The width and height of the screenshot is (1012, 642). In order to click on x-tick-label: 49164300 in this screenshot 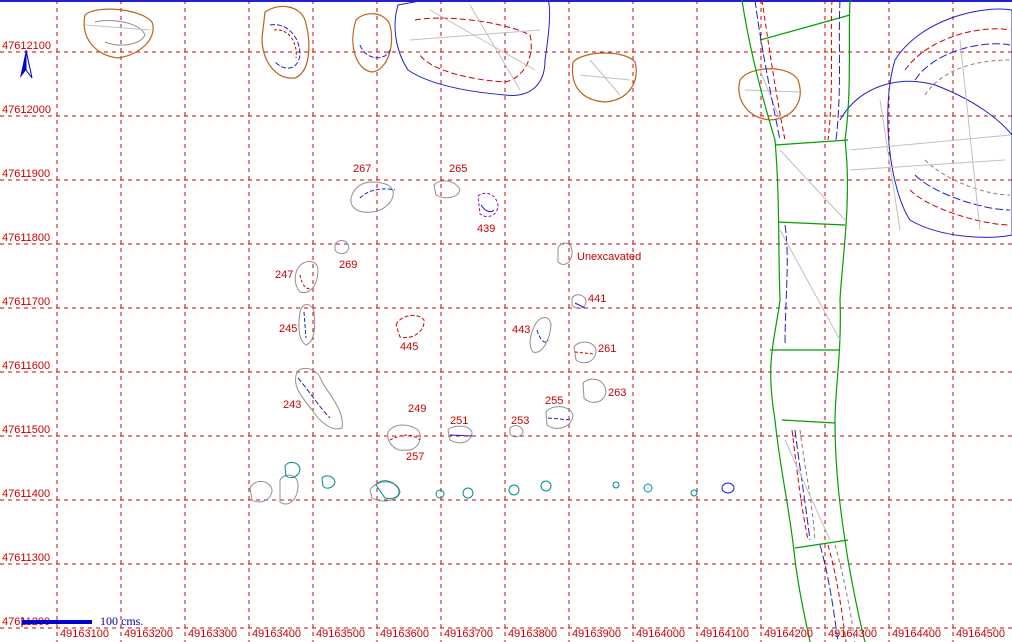, I will do `click(852, 634)`.